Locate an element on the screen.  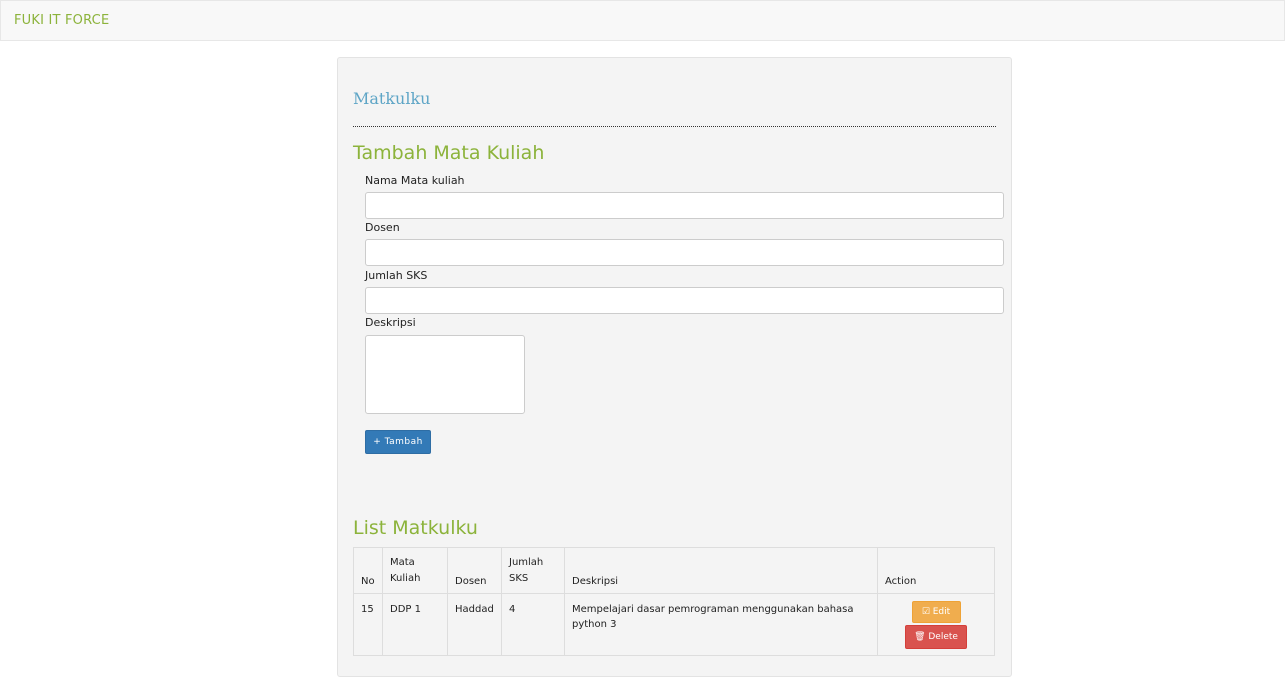
divider is located at coordinates (674, 126).